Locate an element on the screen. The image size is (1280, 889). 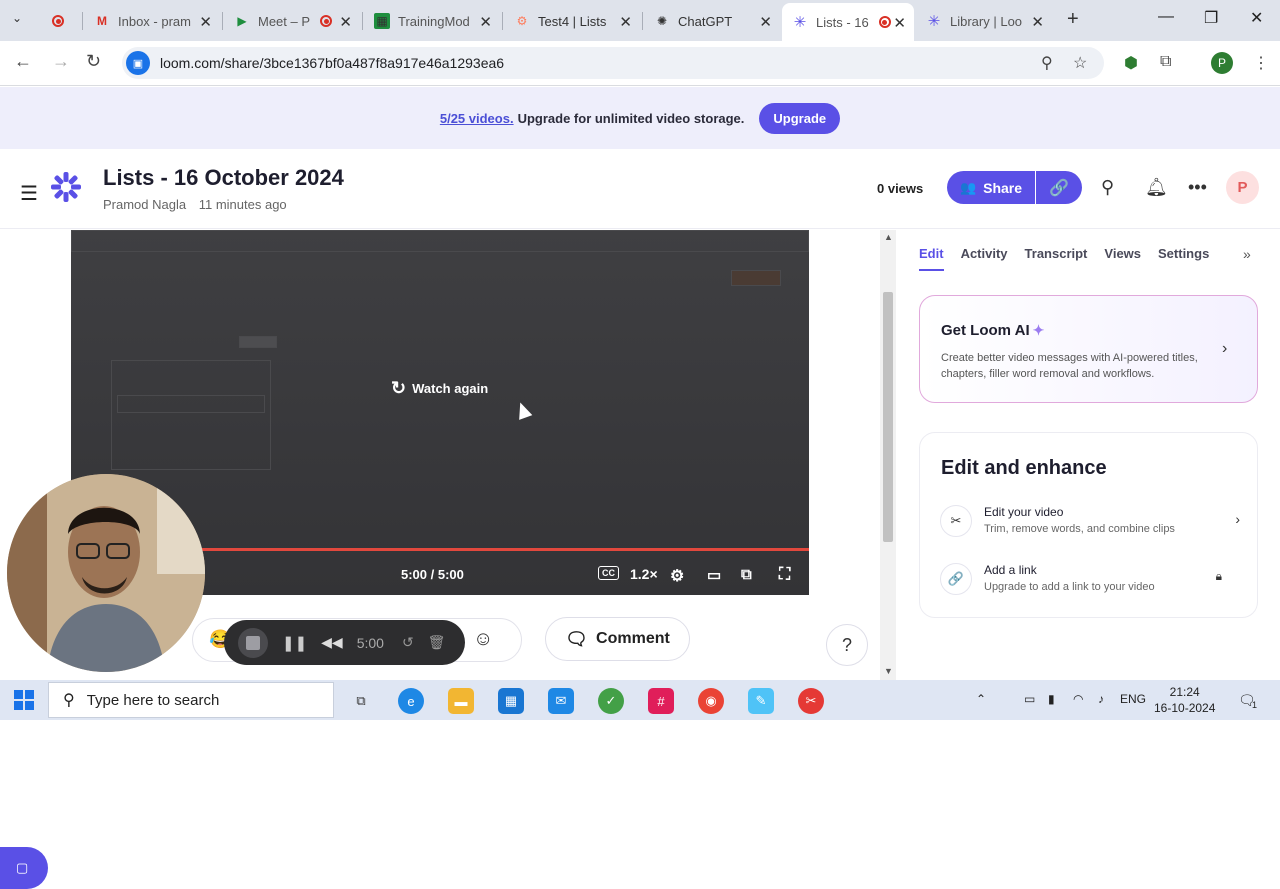
windows-start-icon is located at coordinates (24, 700).